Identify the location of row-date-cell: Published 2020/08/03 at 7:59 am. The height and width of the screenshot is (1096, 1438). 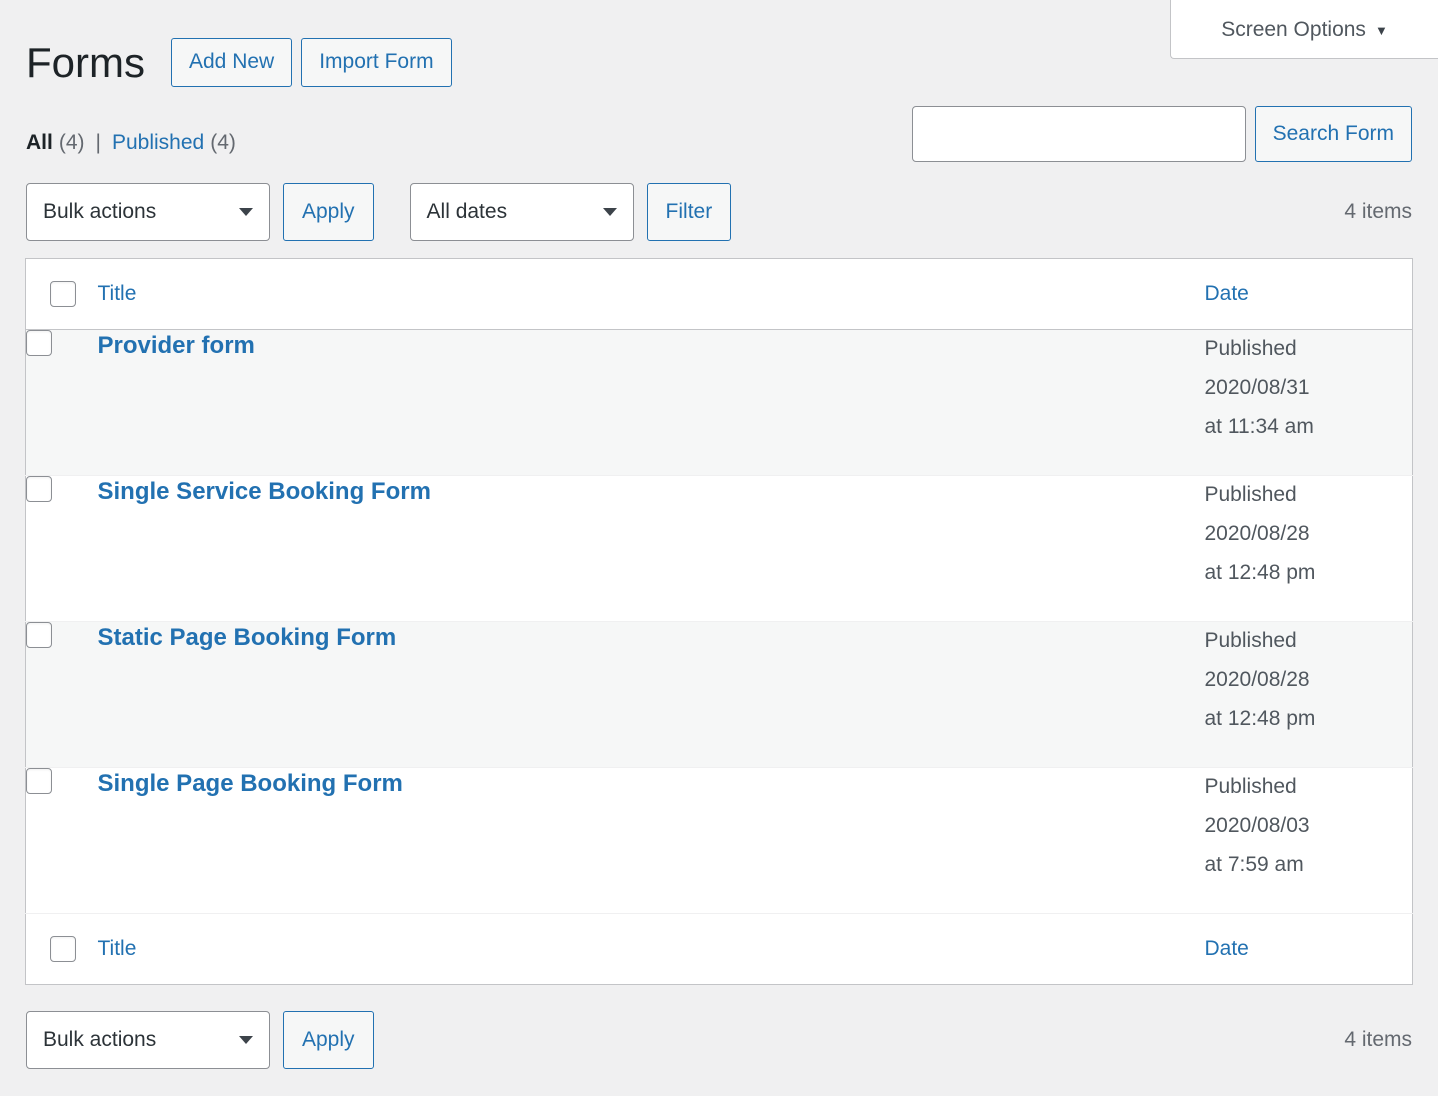
(1309, 841).